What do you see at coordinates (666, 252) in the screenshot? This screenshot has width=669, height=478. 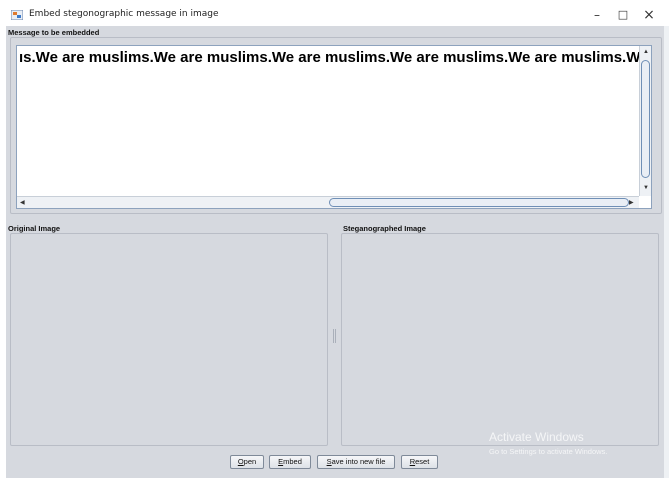 I see `window-edge` at bounding box center [666, 252].